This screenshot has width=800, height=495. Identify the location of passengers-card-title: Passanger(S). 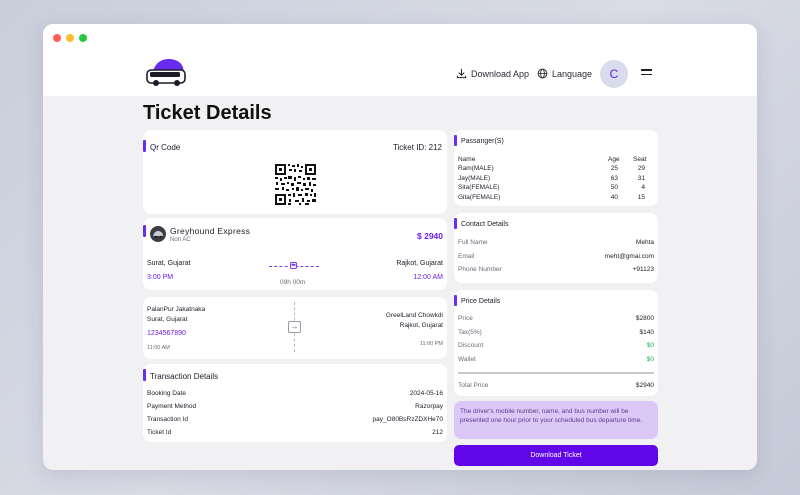
(482, 141).